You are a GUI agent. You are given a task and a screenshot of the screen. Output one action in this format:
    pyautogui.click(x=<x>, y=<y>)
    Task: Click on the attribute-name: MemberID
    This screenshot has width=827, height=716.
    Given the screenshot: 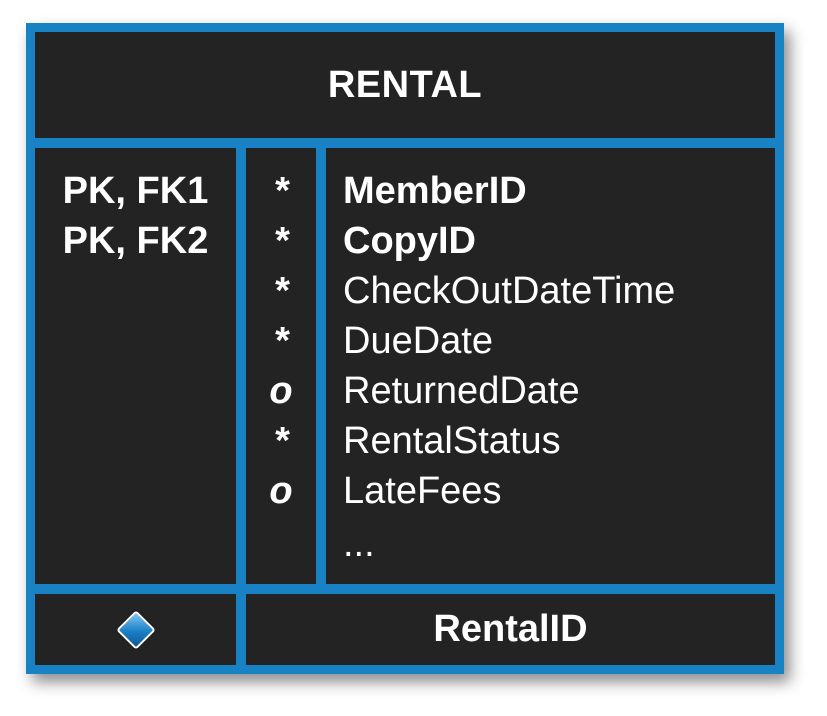 What is the action you would take?
    pyautogui.click(x=435, y=191)
    